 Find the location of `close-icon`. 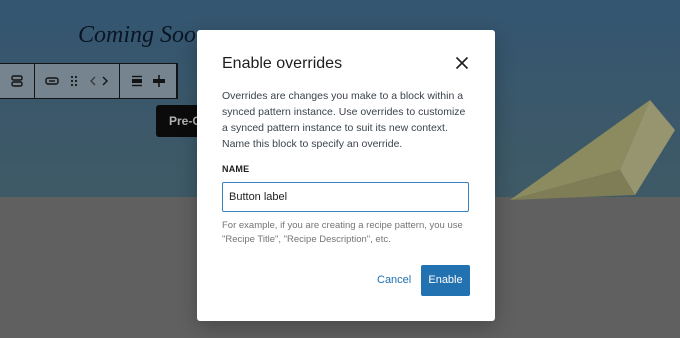

close-icon is located at coordinates (462, 63).